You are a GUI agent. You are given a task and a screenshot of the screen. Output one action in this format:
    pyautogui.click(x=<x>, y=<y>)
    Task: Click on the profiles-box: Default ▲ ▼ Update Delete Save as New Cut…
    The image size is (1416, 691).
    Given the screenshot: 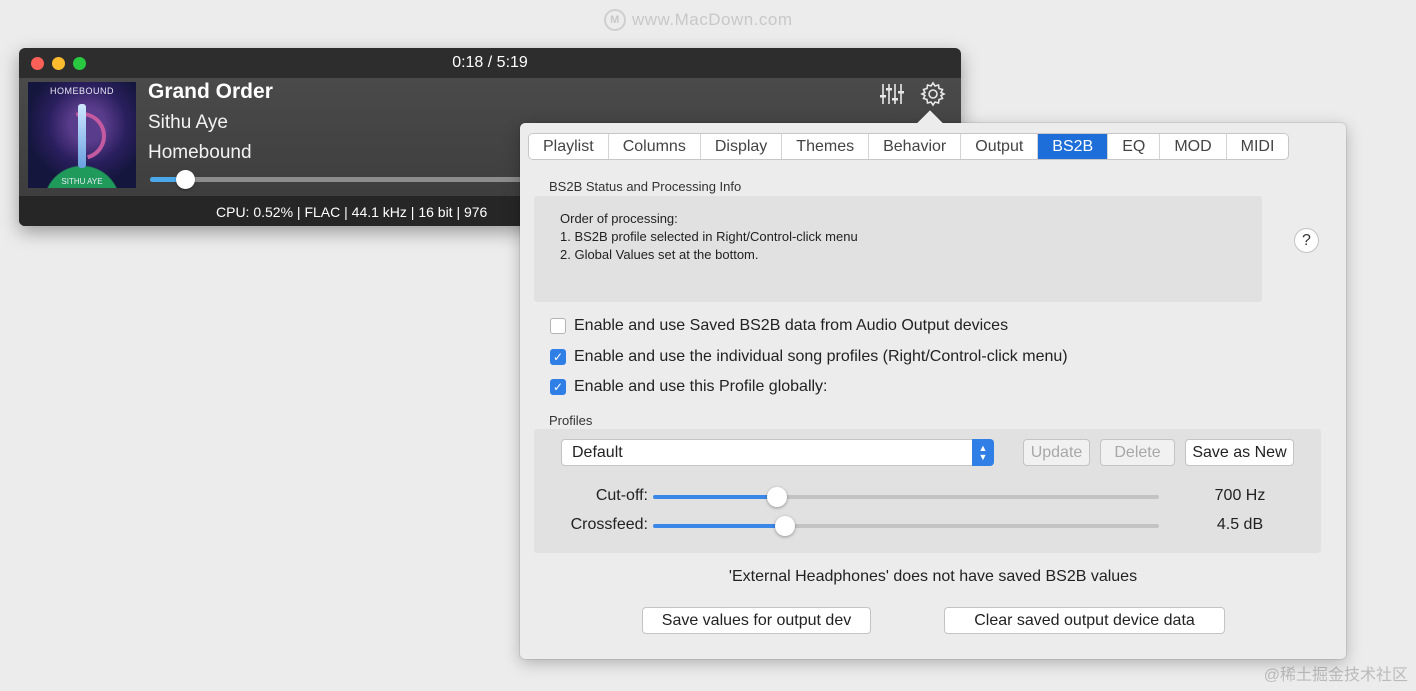 What is the action you would take?
    pyautogui.click(x=927, y=491)
    